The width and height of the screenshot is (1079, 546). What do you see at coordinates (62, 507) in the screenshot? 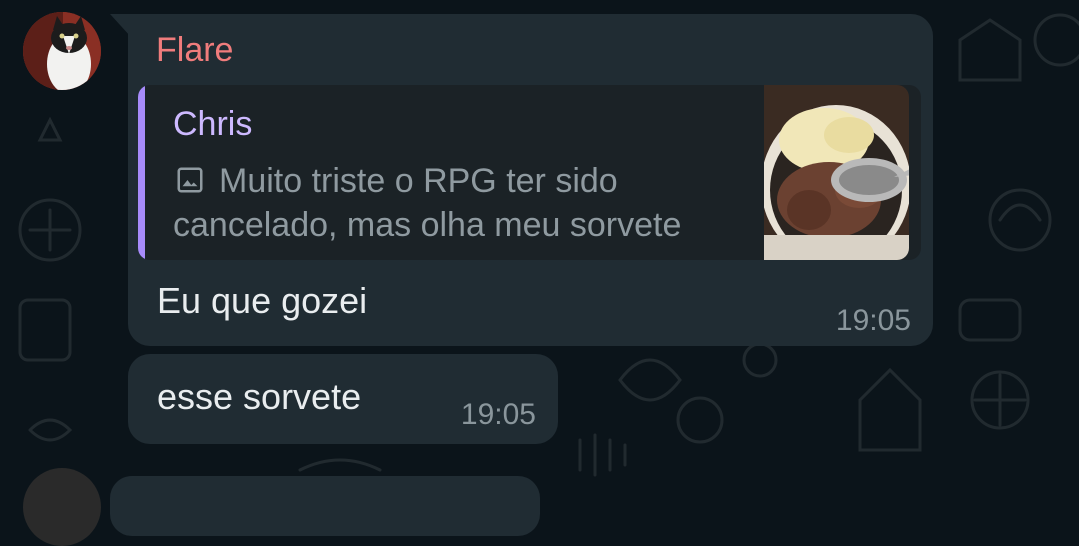
I see `next-sender-avatar` at bounding box center [62, 507].